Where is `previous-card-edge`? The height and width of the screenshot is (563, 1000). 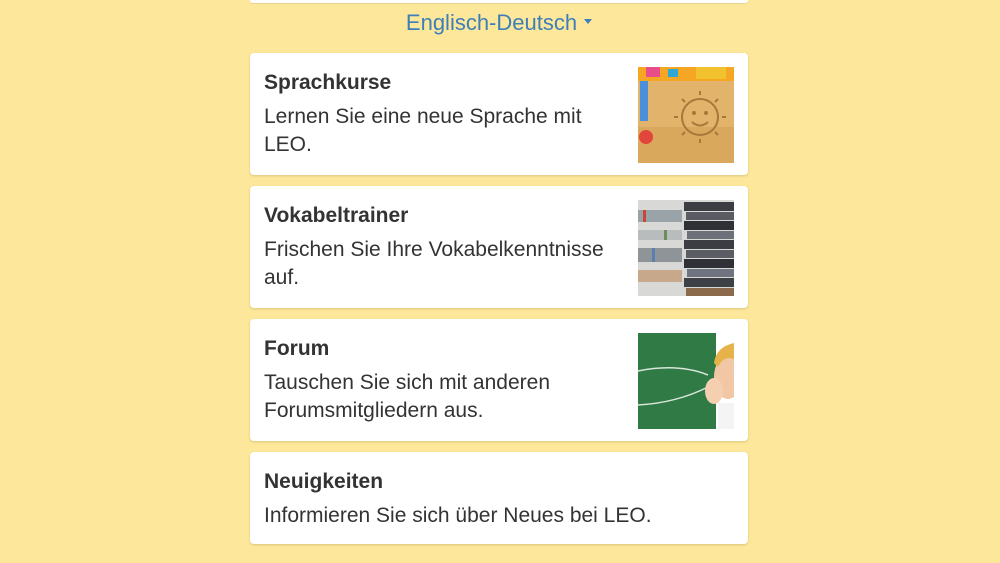 previous-card-edge is located at coordinates (499, 2).